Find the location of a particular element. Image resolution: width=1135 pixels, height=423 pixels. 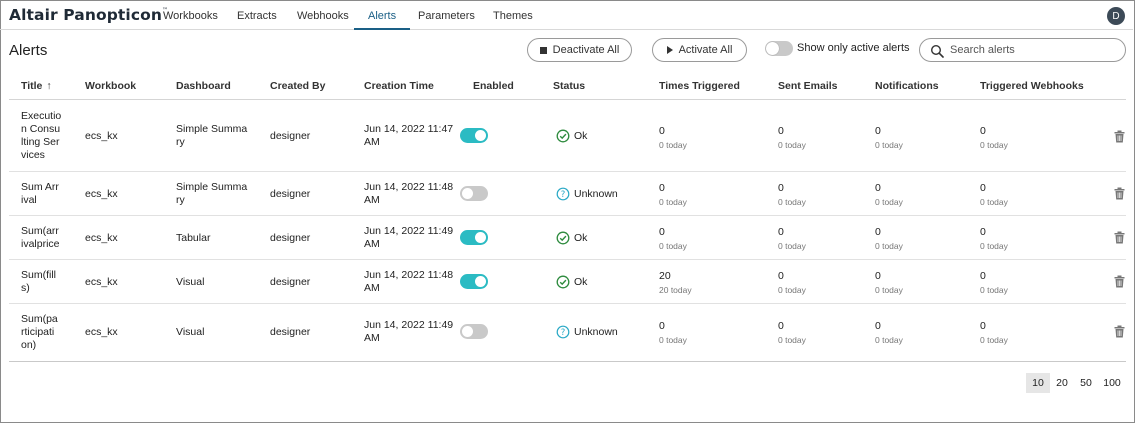

column-workbook: Workbook is located at coordinates (110, 86).